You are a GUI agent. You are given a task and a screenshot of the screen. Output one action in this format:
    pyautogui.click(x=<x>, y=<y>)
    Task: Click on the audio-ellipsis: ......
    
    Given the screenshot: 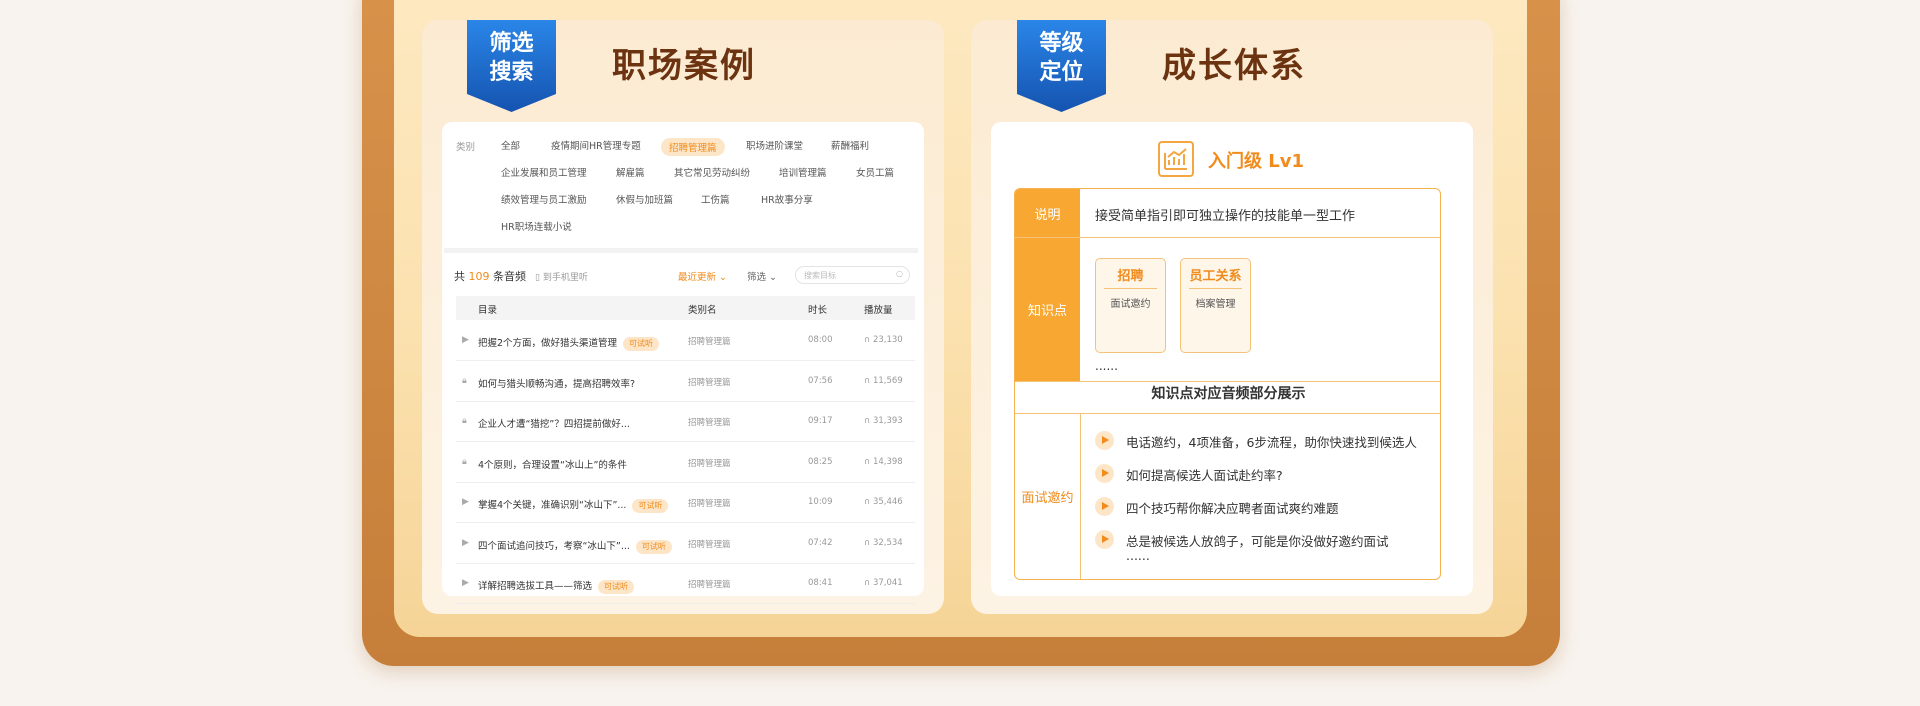 What is the action you would take?
    pyautogui.click(x=1138, y=555)
    